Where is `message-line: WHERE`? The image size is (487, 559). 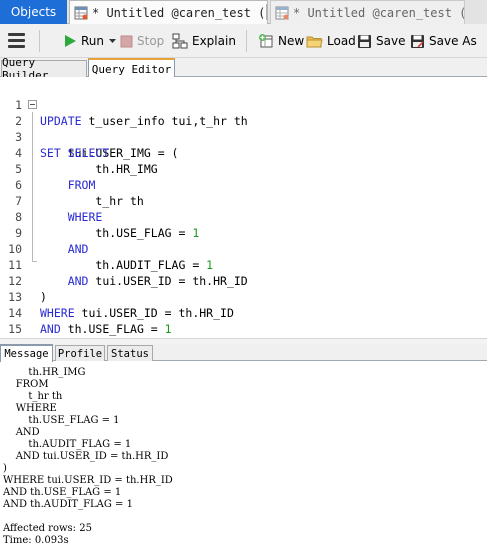
message-line: WHERE is located at coordinates (30, 408).